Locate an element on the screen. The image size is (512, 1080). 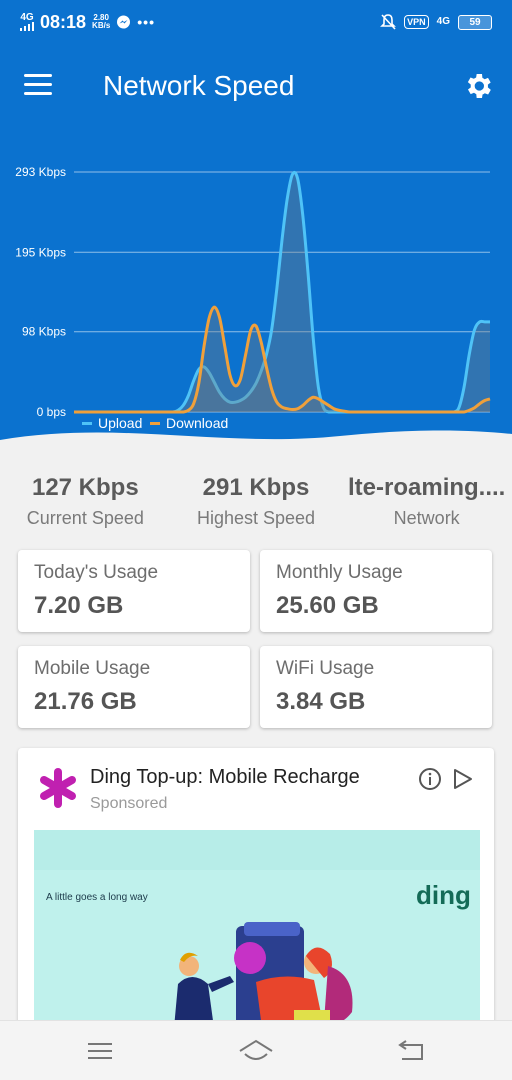
ad-brand-logo: ding is located at coordinates (443, 895).